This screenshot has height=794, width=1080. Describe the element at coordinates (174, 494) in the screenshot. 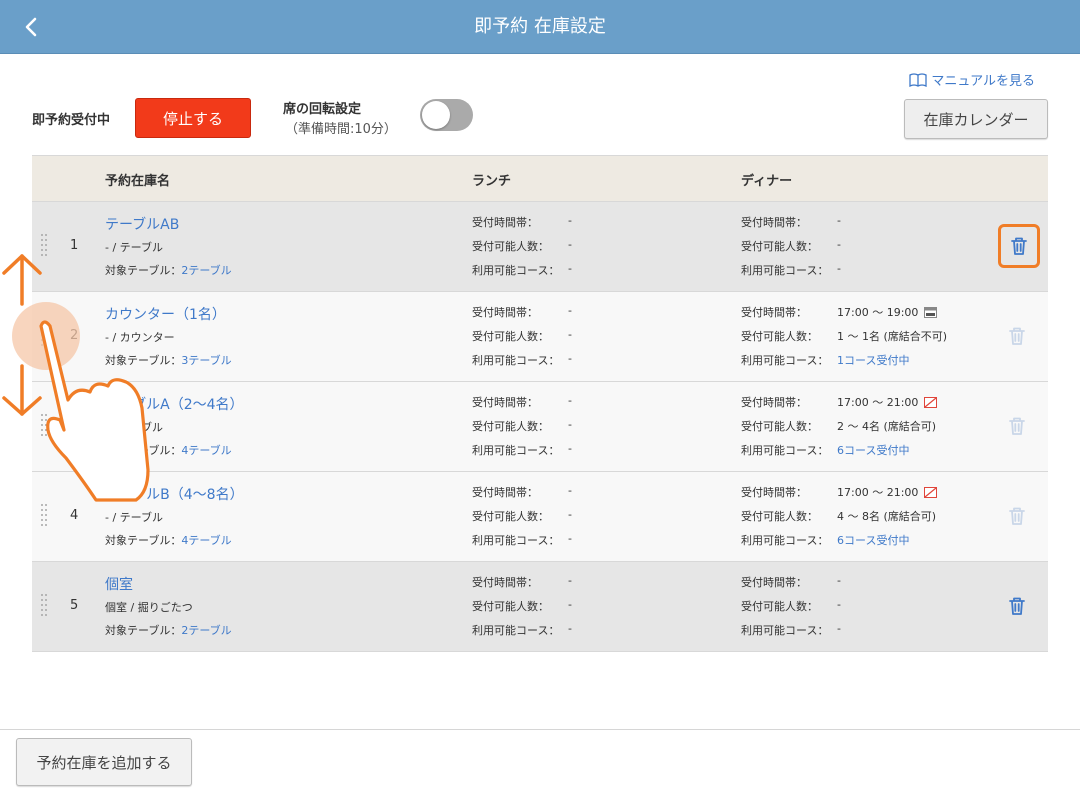

I see `inventory-name-link: テーブルB（4〜8名）` at that location.